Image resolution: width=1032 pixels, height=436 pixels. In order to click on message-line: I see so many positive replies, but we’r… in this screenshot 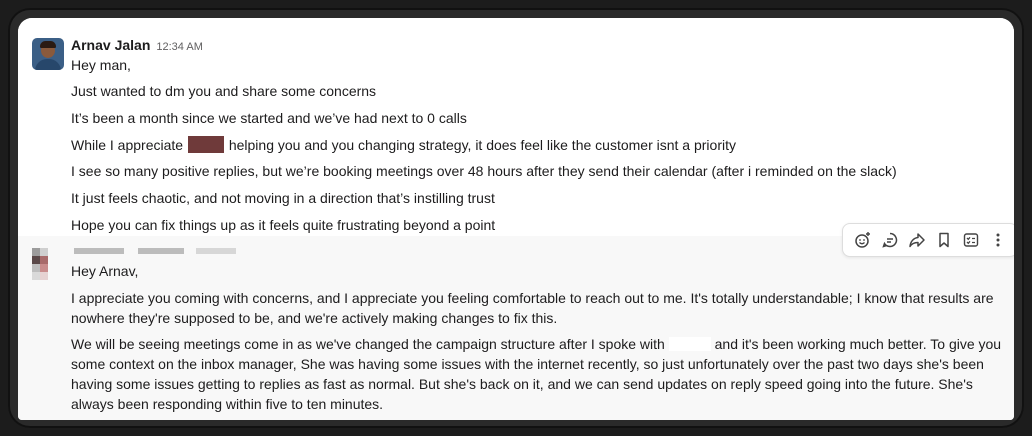, I will do `click(484, 171)`.